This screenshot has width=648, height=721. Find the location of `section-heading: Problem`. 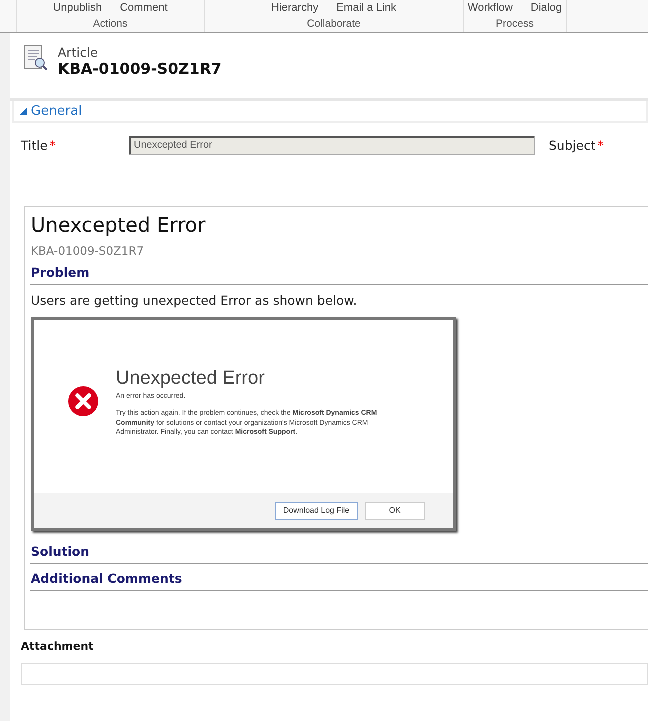

section-heading: Problem is located at coordinates (339, 271).